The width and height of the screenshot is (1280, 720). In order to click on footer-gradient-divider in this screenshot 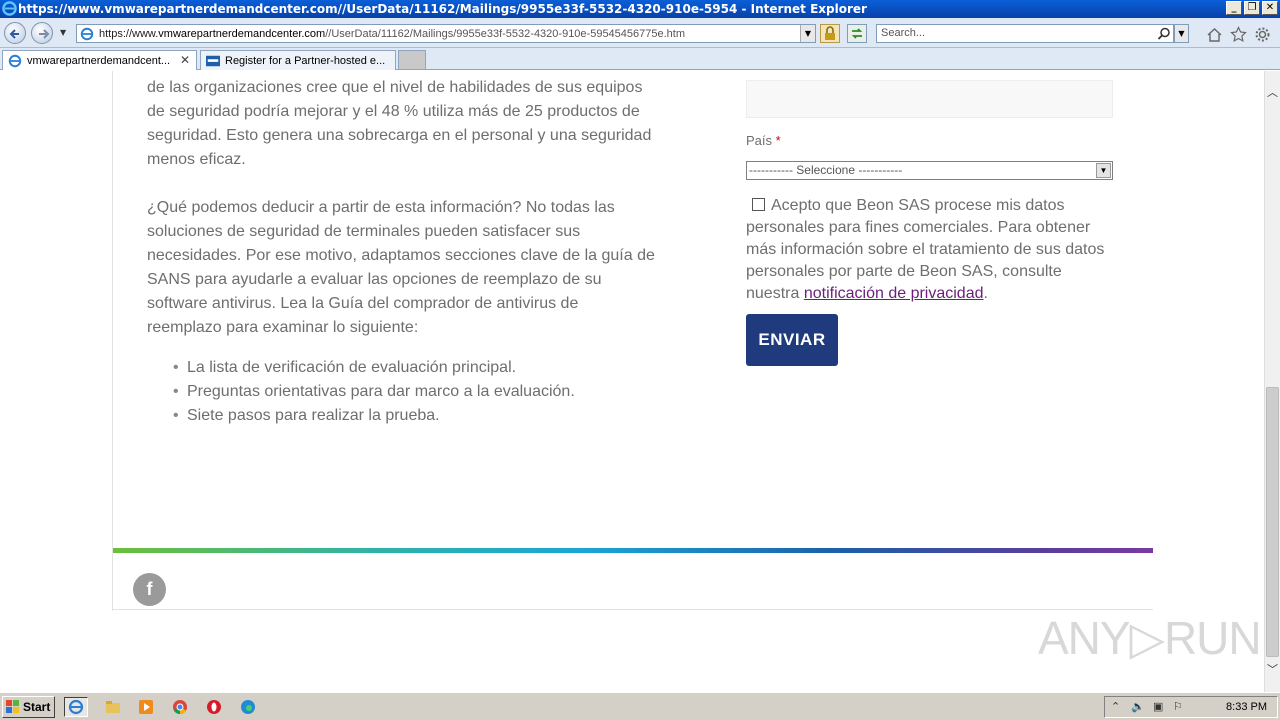, I will do `click(633, 550)`.